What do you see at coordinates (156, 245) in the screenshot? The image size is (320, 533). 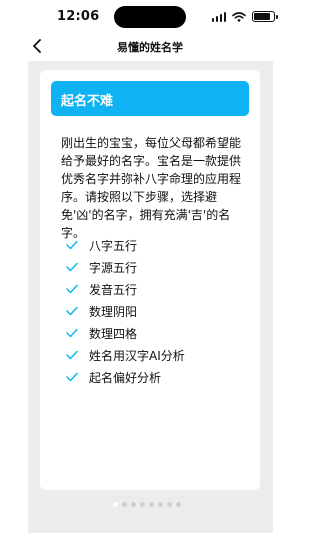 I see `feature-list-item: 八字五行` at bounding box center [156, 245].